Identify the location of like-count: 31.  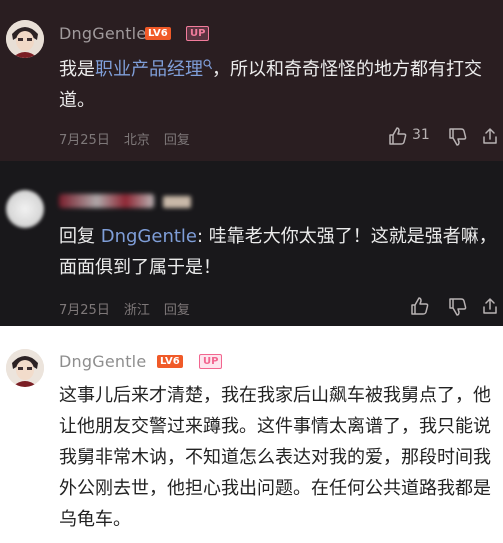
(421, 135).